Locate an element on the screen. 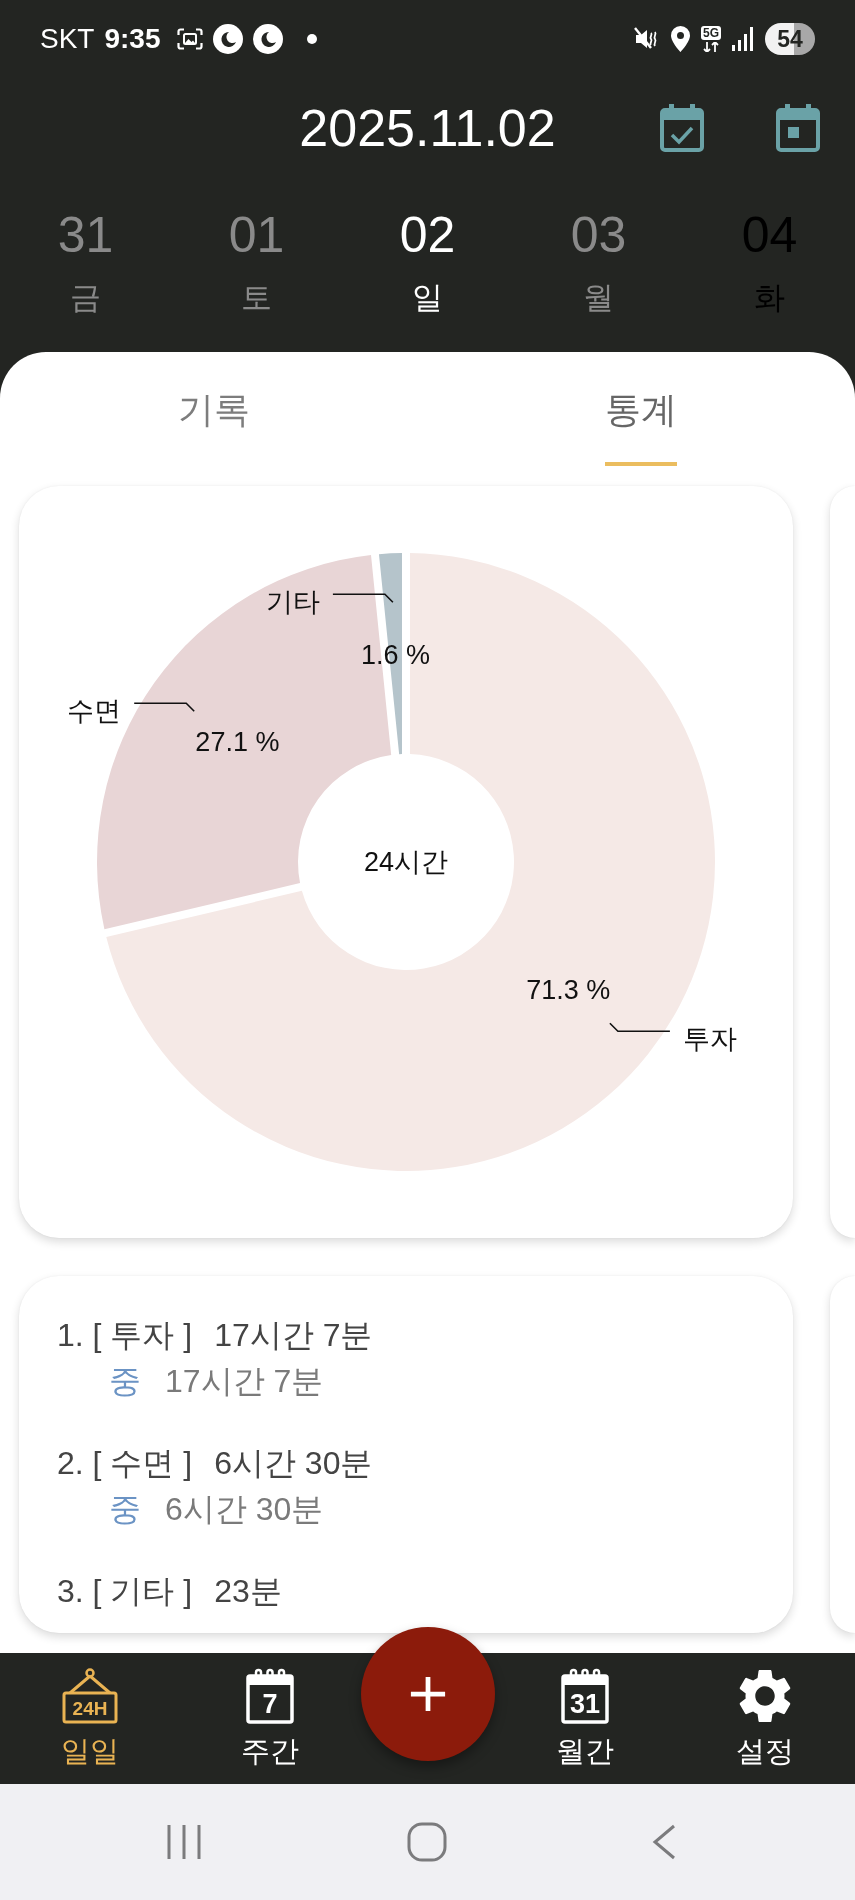 The image size is (855, 1900). slice-label: 기타 is located at coordinates (292, 602).